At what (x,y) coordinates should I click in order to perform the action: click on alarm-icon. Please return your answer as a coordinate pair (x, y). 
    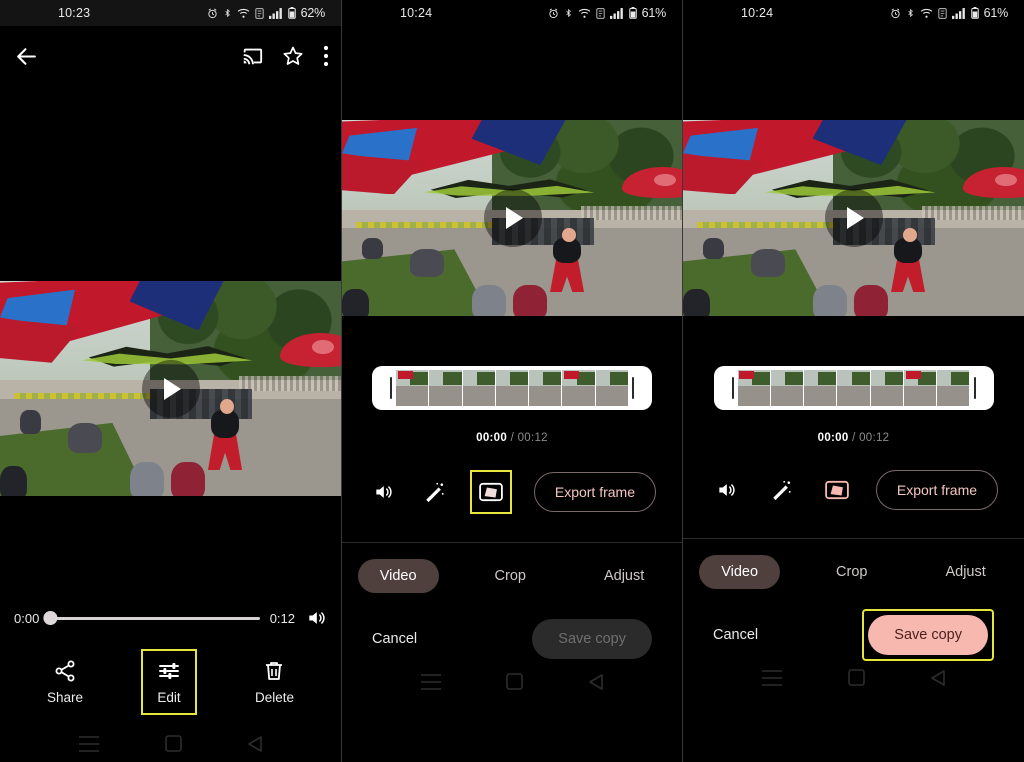
    Looking at the image, I should click on (212, 13).